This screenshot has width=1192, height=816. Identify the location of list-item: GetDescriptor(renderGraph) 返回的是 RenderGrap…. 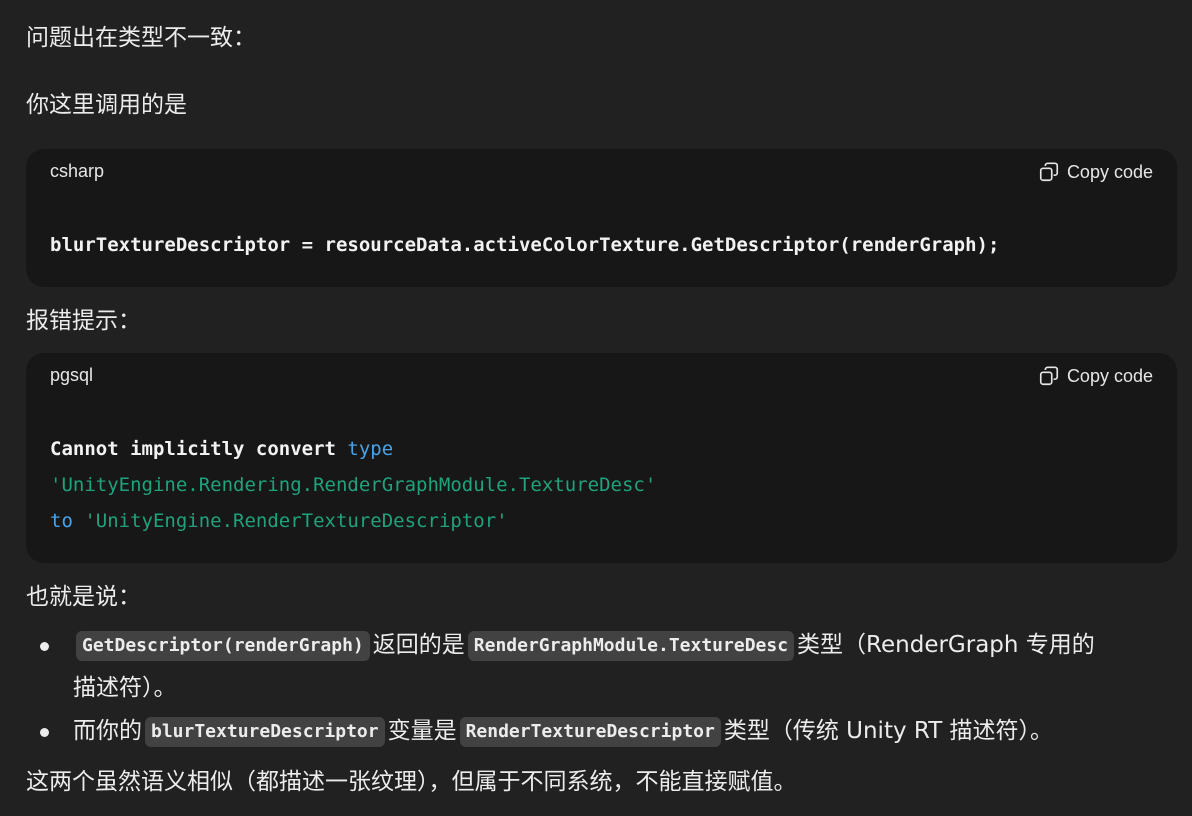
(601, 667).